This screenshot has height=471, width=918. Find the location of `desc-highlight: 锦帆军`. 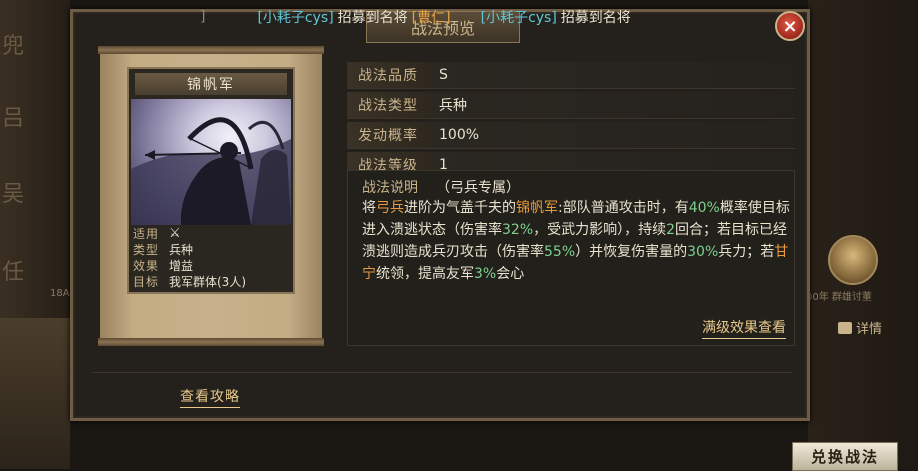

desc-highlight: 锦帆军 is located at coordinates (537, 208).